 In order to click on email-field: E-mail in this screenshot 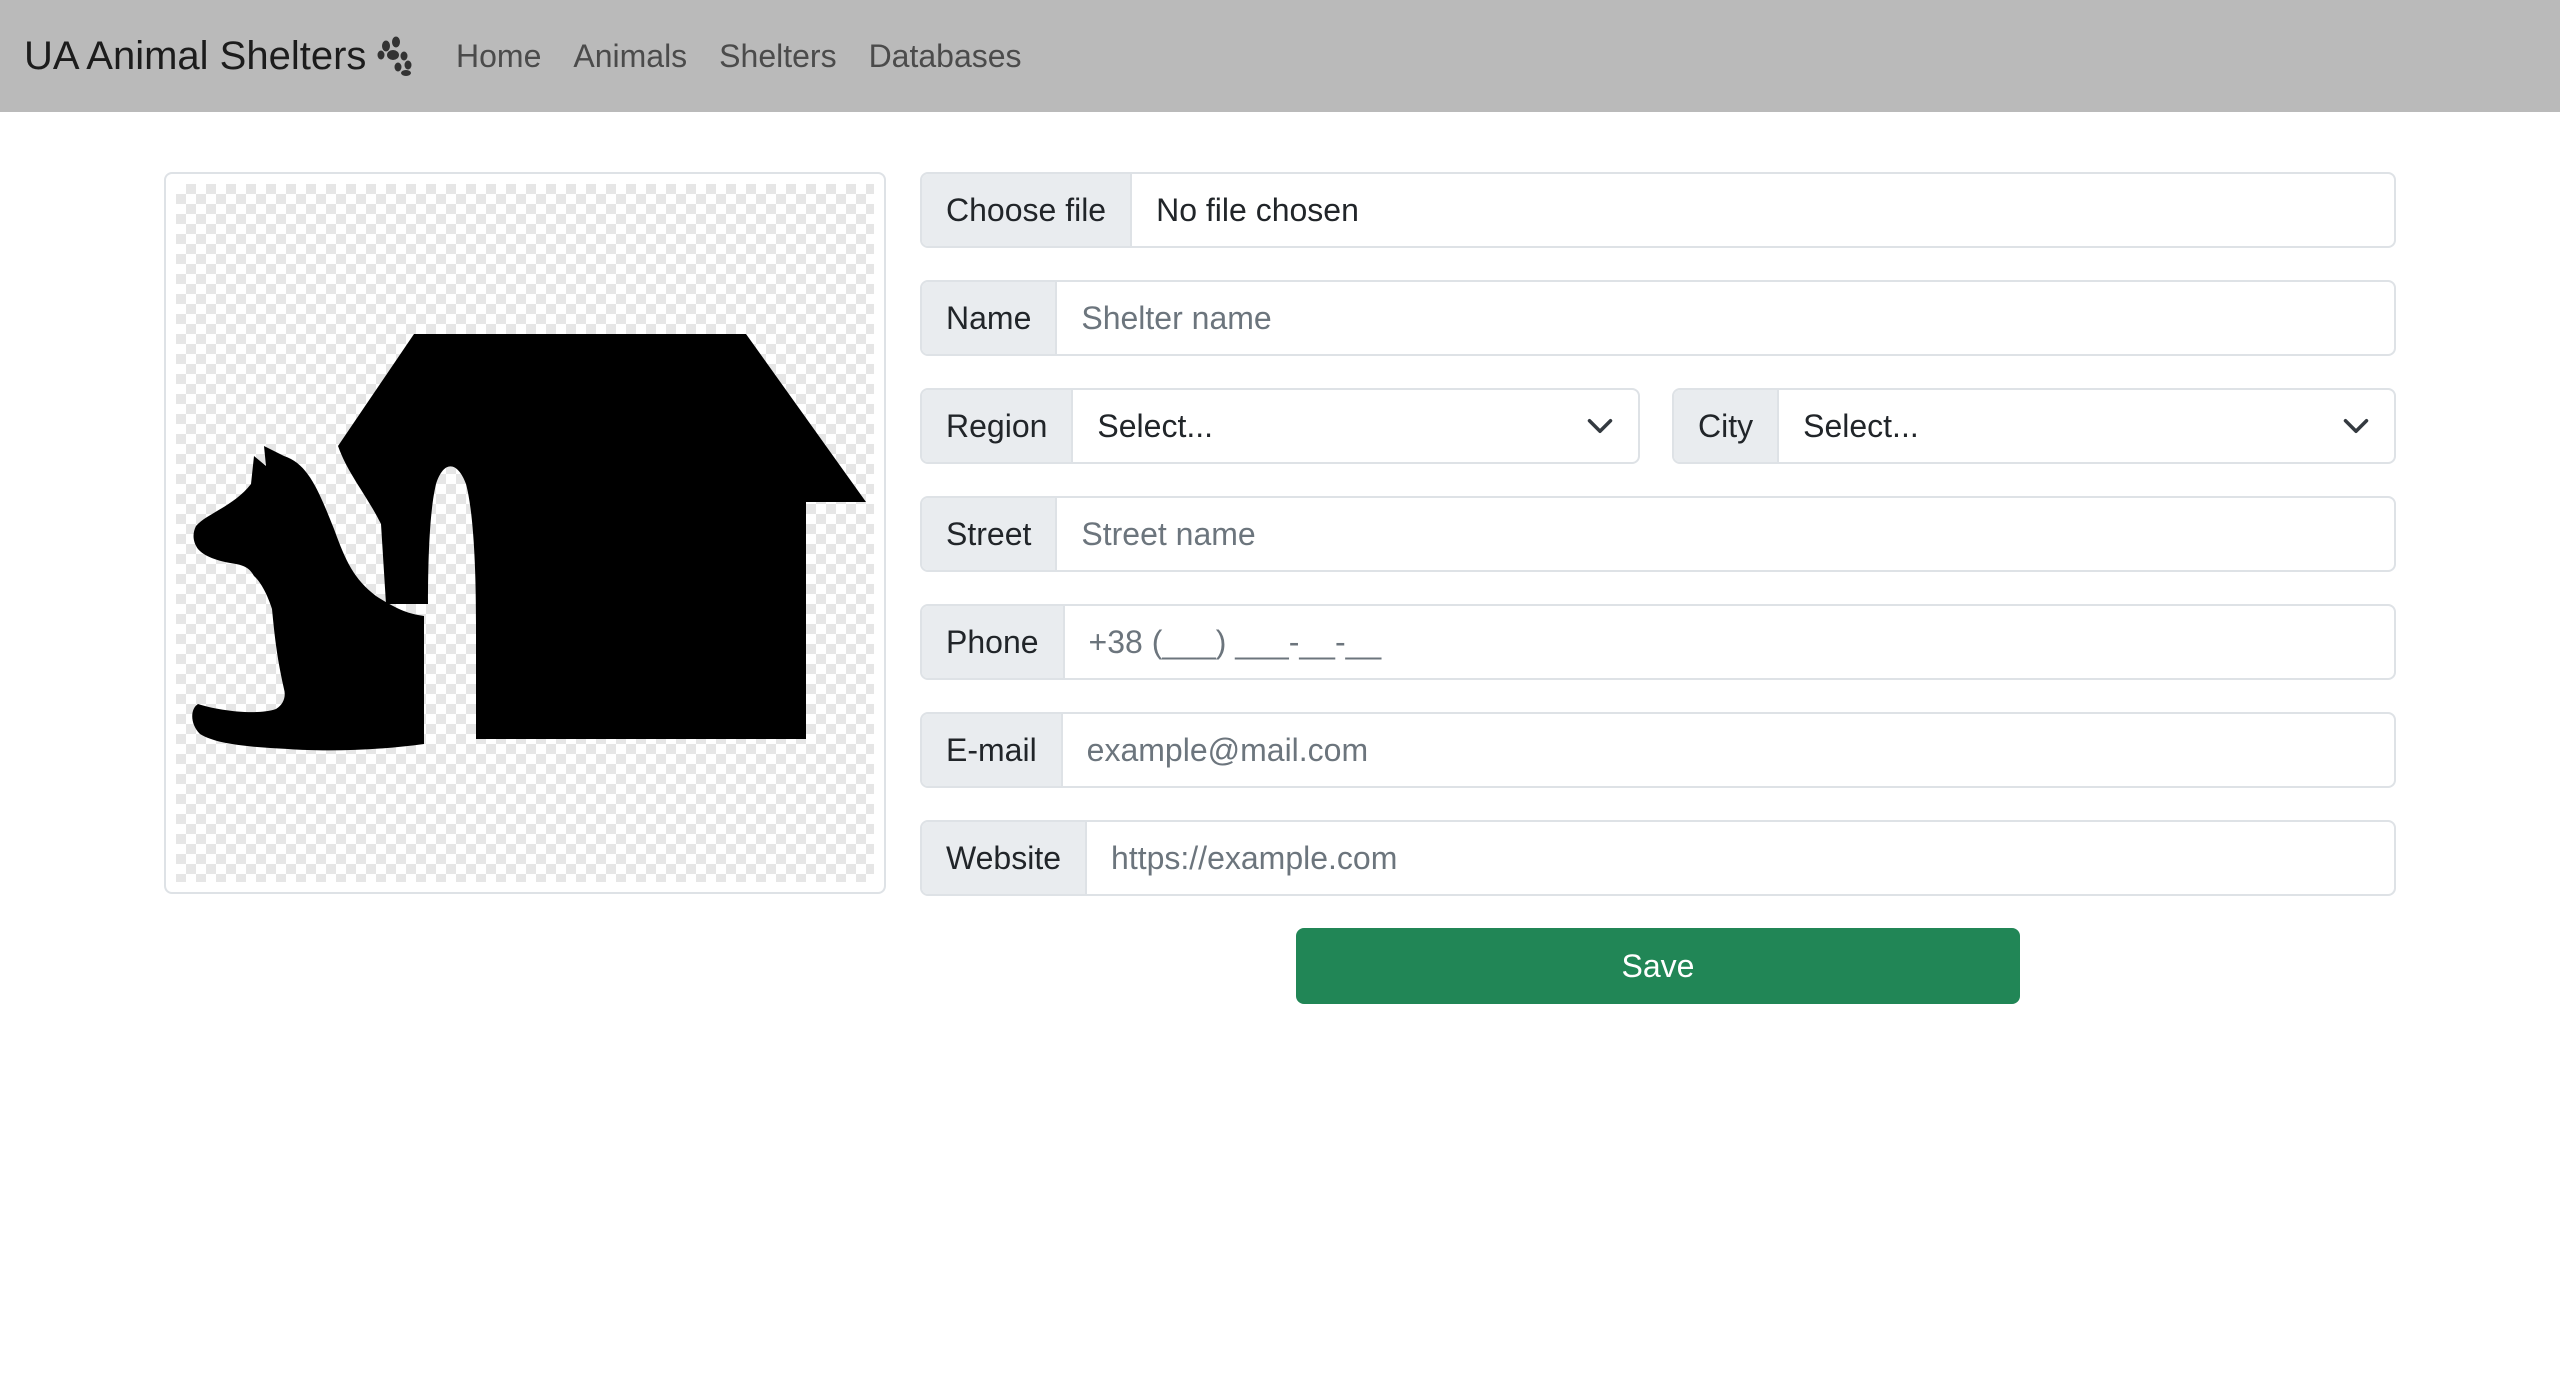, I will do `click(1658, 750)`.